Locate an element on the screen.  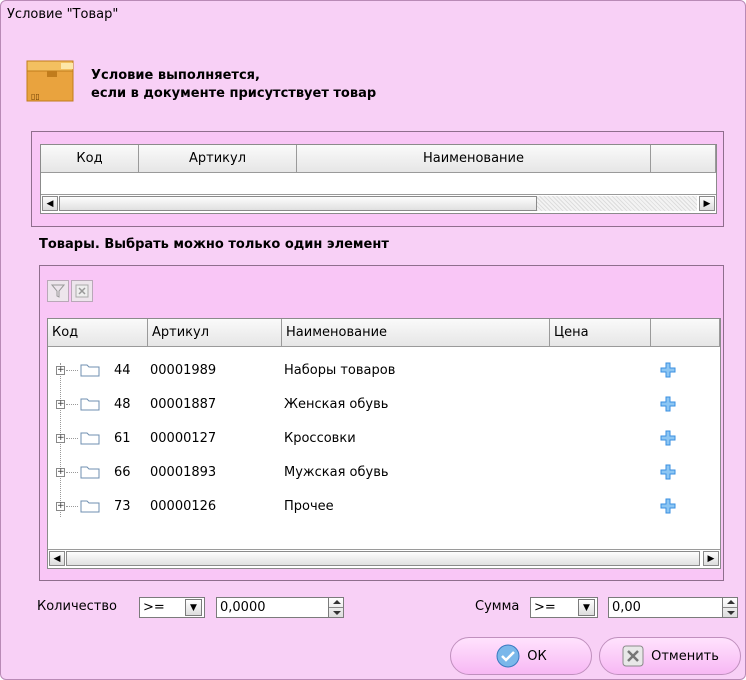
filter-icon is located at coordinates (58, 291).